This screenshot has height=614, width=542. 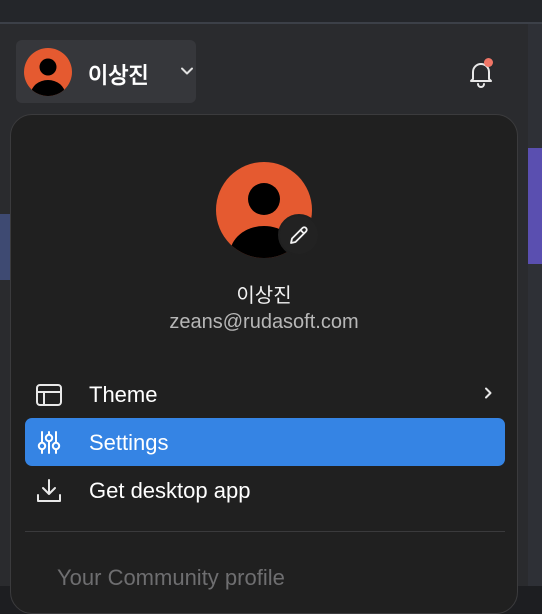 What do you see at coordinates (49, 395) in the screenshot?
I see `layout-icon` at bounding box center [49, 395].